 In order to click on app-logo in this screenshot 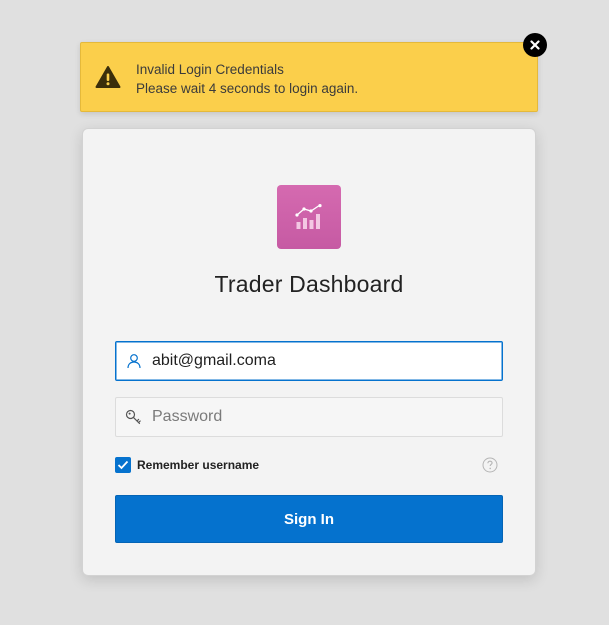, I will do `click(309, 217)`.